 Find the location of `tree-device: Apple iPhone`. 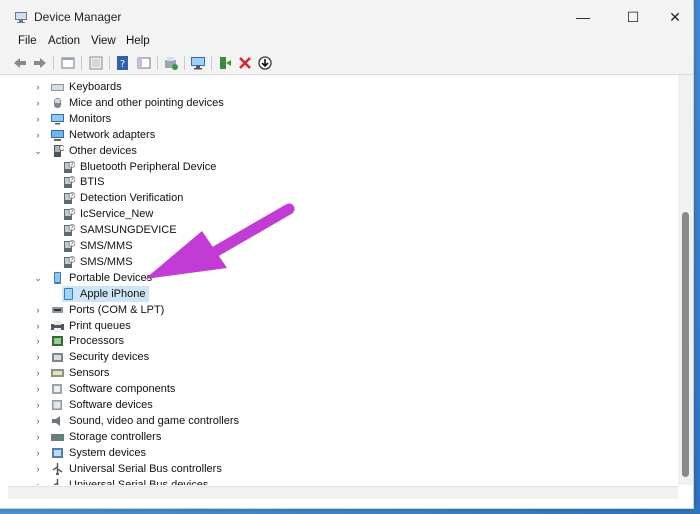

tree-device: Apple iPhone is located at coordinates (106, 294).